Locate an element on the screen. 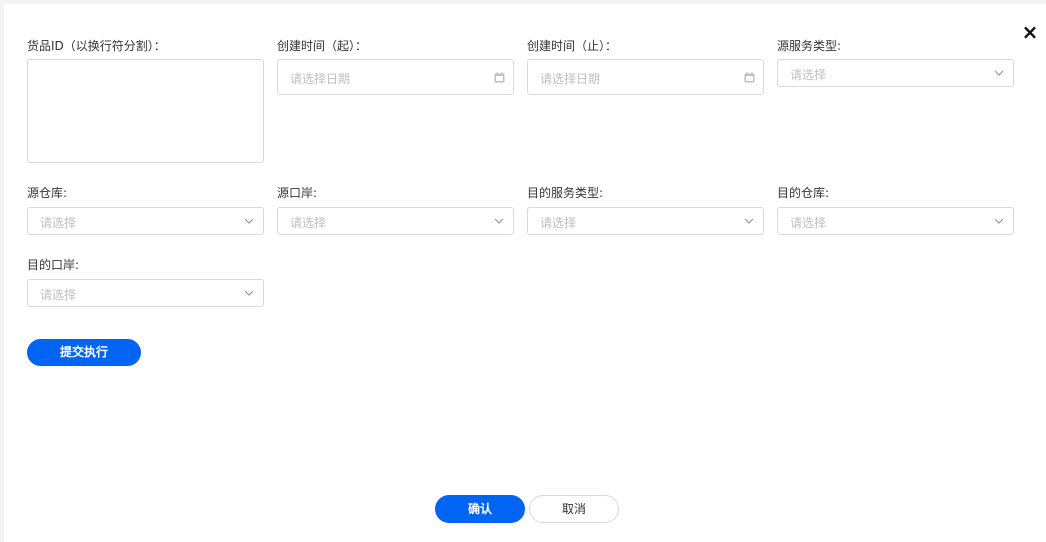 This screenshot has width=1046, height=542. source-service-type-label: 源服务类型: is located at coordinates (809, 46).